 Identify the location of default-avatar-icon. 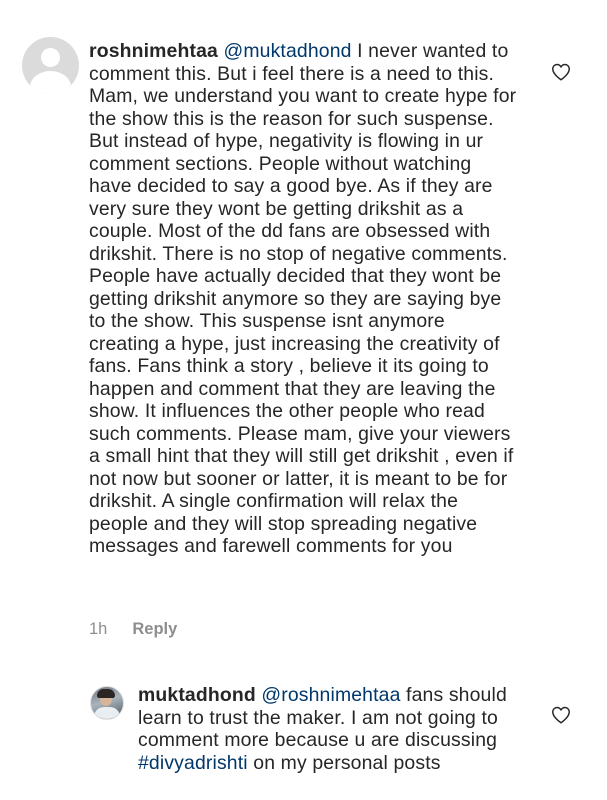
(50, 65).